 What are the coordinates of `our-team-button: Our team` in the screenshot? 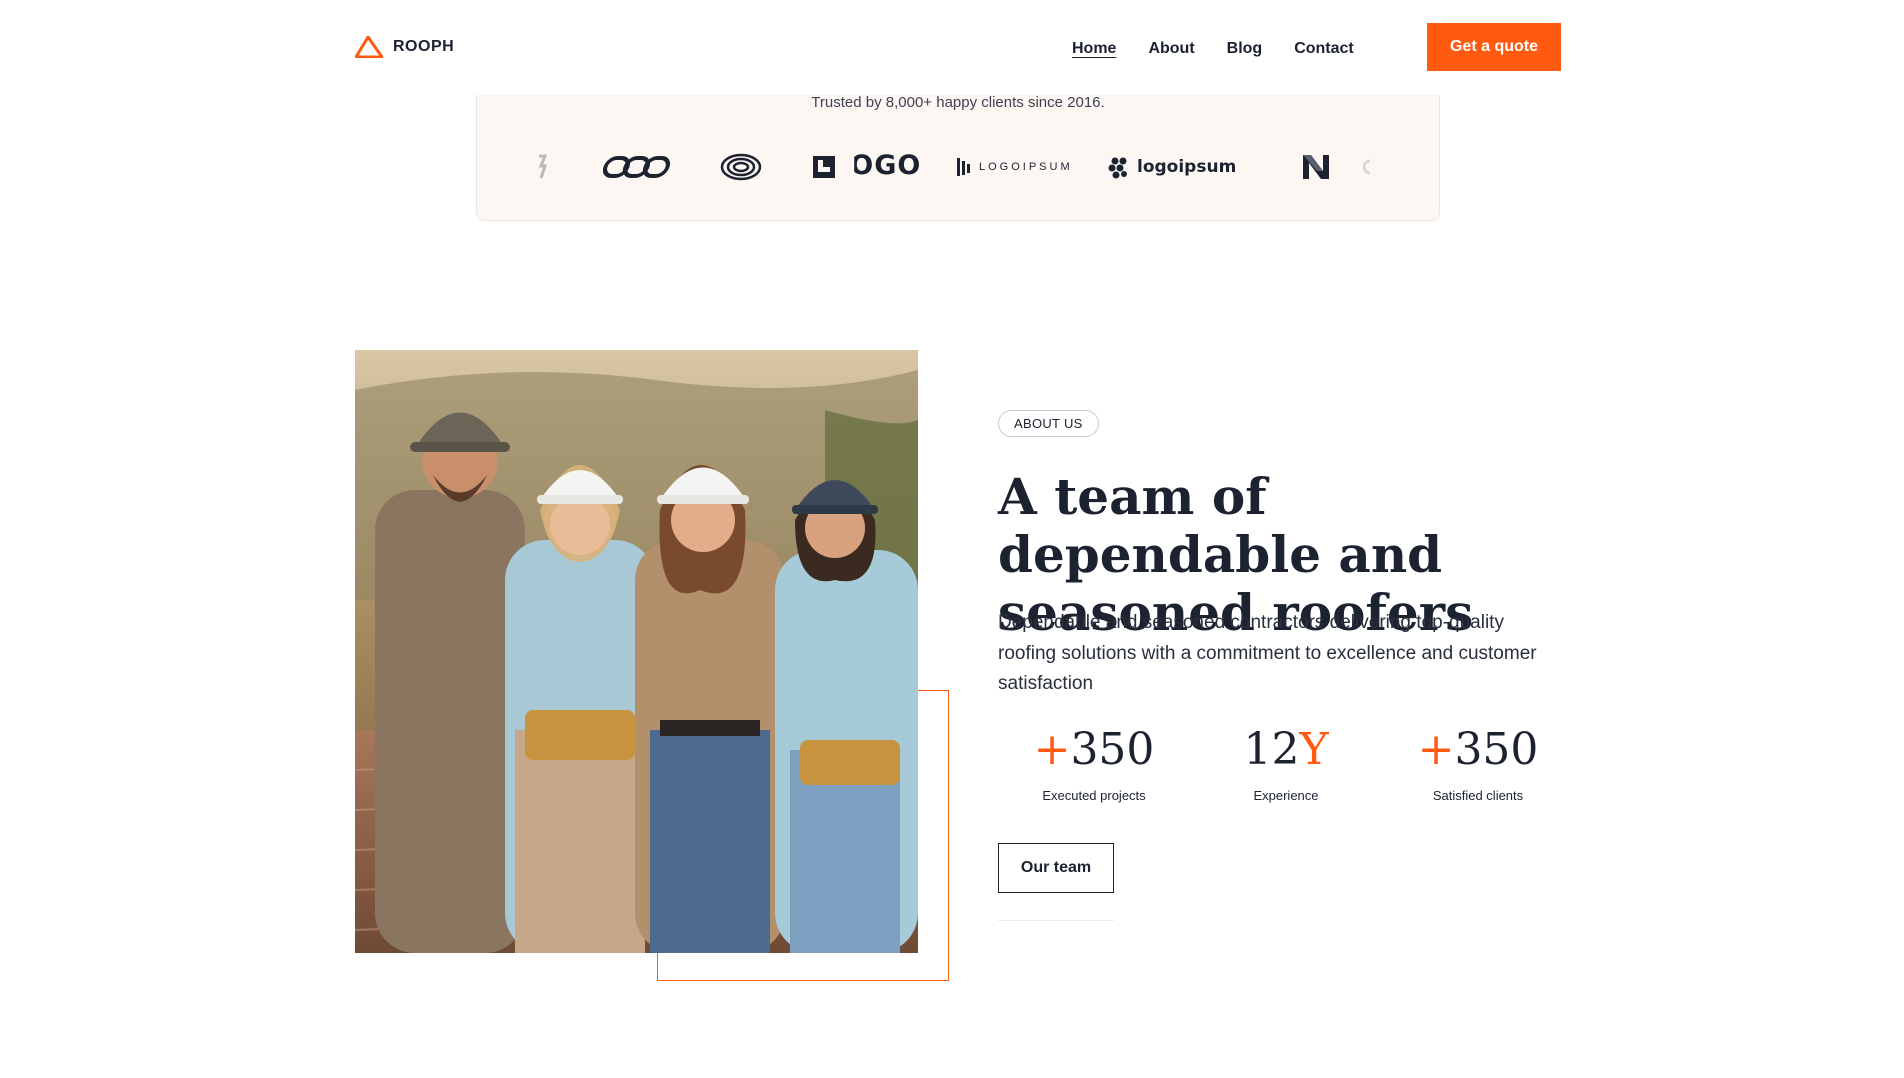 It's located at (1056, 868).